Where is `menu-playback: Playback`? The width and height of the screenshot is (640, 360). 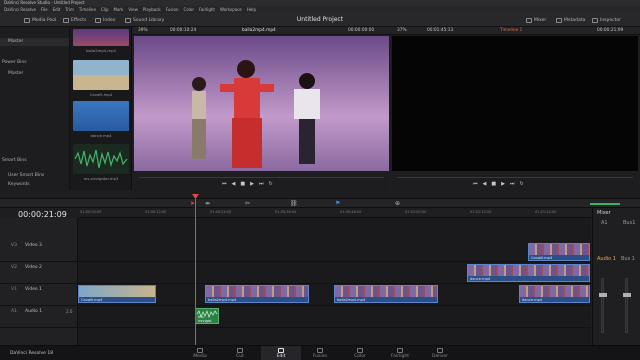
menu-playback: Playback is located at coordinates (152, 9).